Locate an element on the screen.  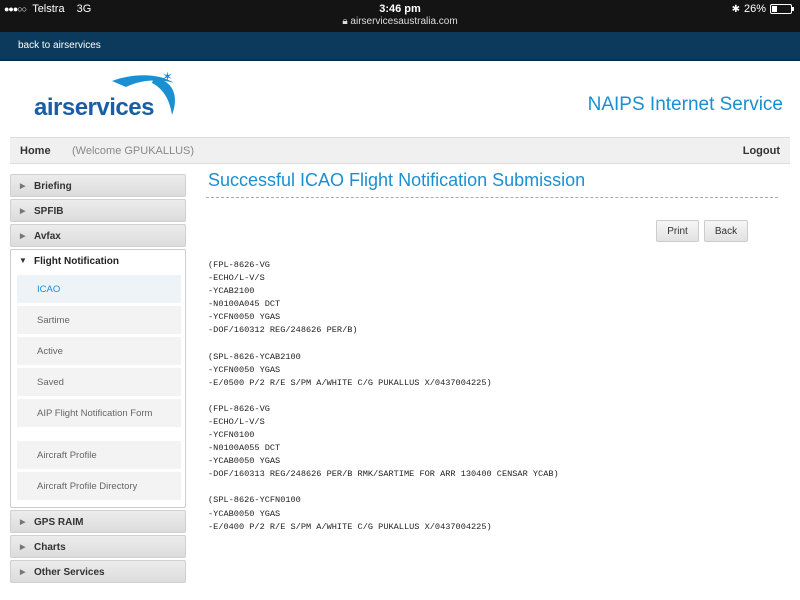
sidebar-item-gps-raim: ▶ GPS RAIM is located at coordinates (98, 521).